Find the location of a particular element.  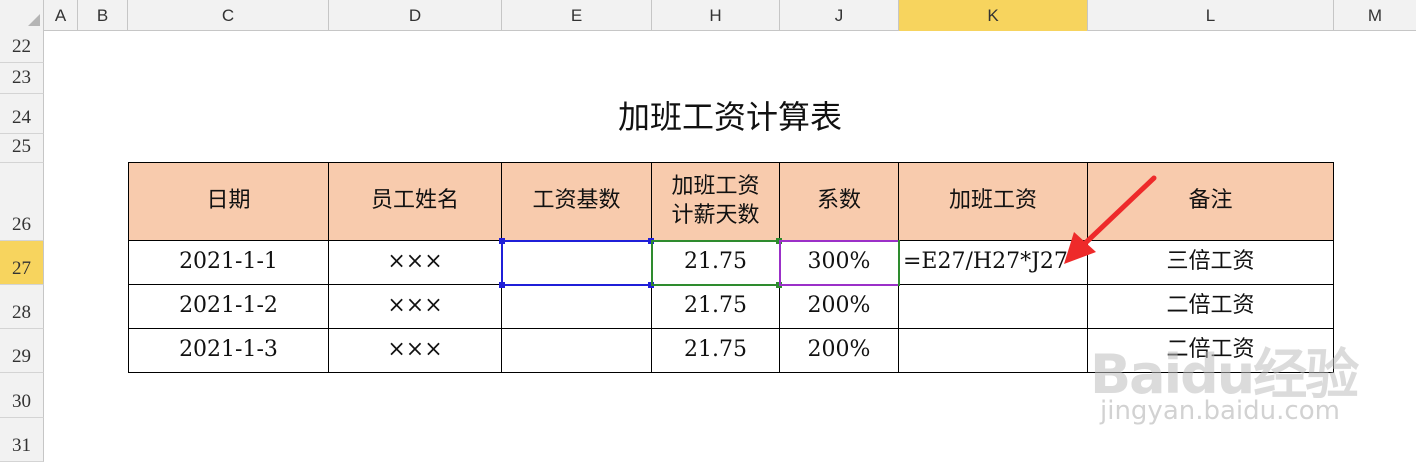

active-cell-edge is located at coordinates (899, 263).